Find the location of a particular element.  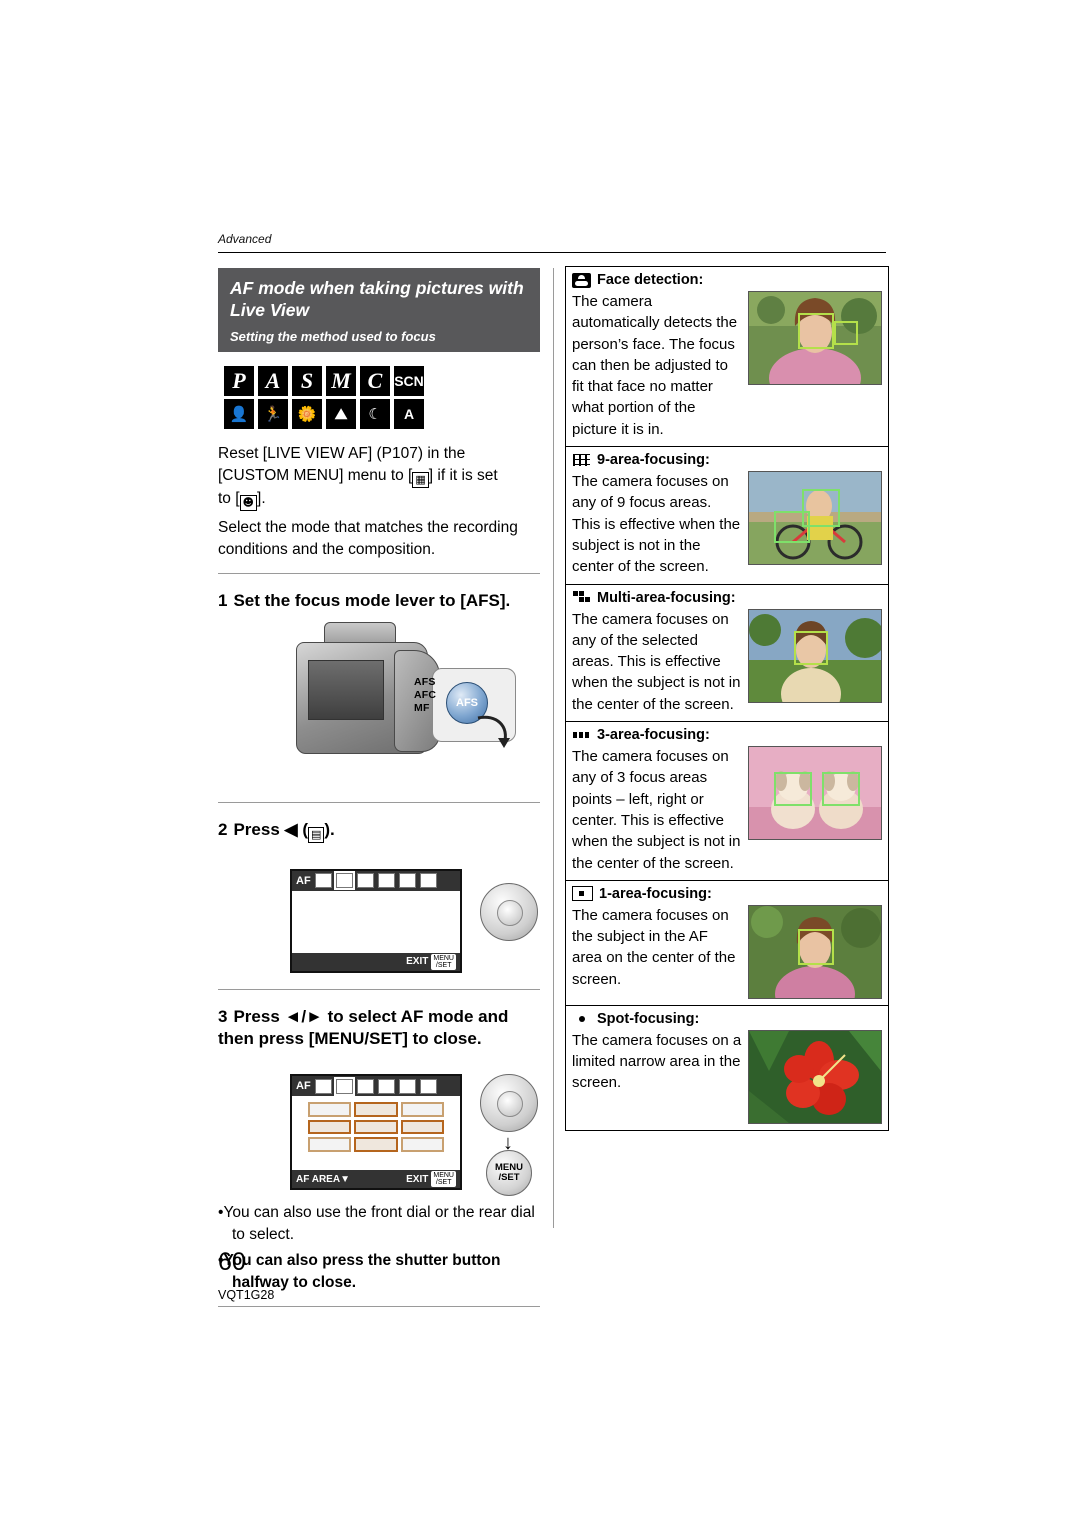

row-heading-label: Spot-focusing: is located at coordinates (648, 1018).